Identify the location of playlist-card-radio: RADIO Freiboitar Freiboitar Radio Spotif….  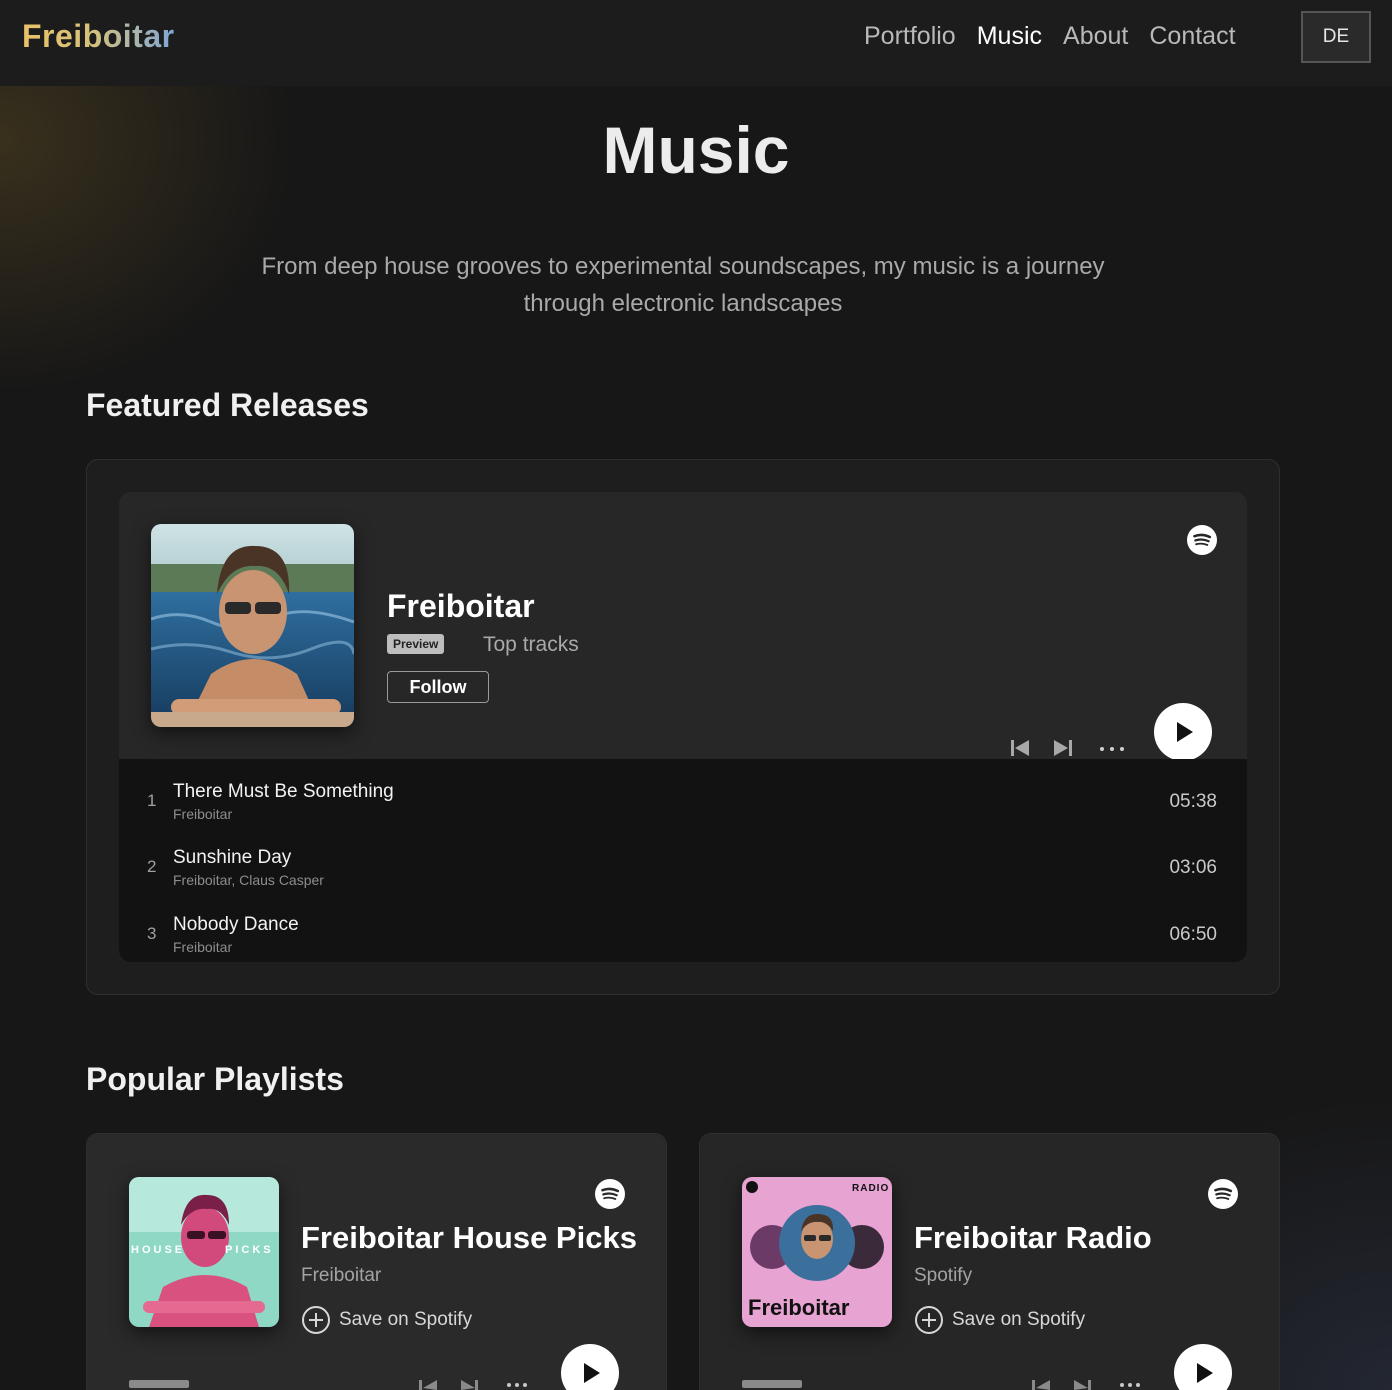
(989, 1261).